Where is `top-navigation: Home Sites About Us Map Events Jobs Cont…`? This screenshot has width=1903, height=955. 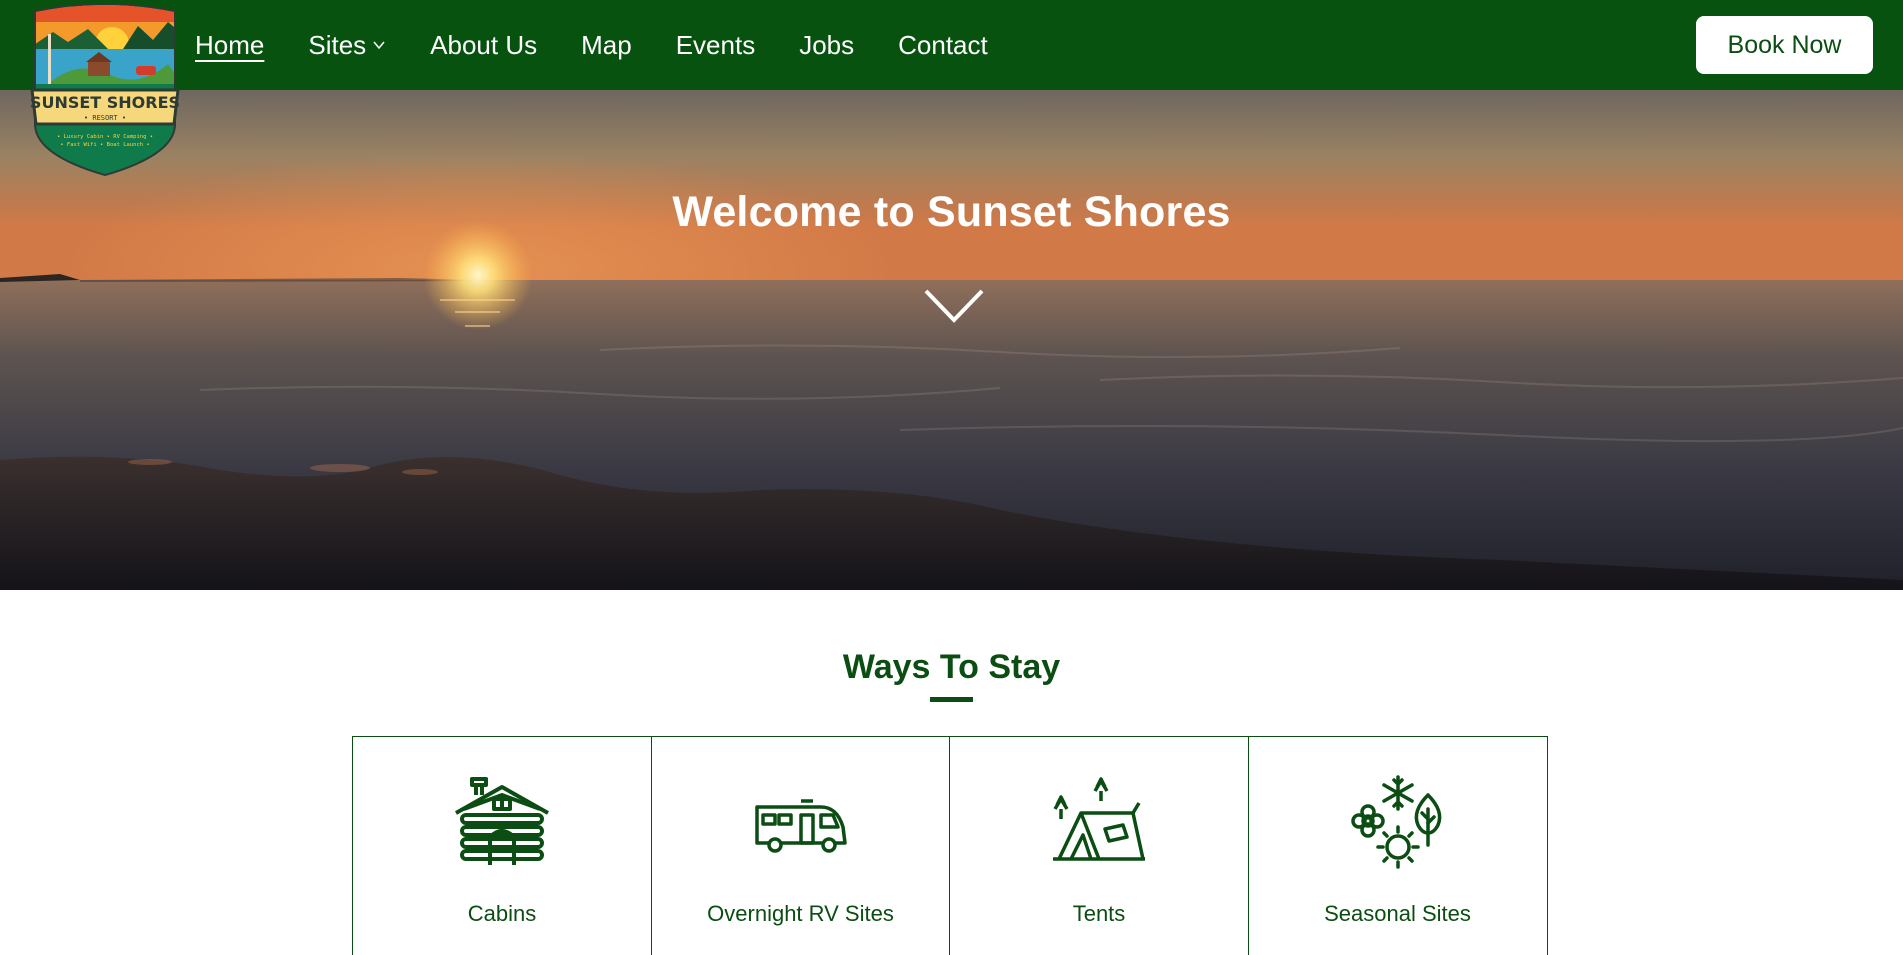
top-navigation: Home Sites About Us Map Events Jobs Cont… is located at coordinates (951, 45).